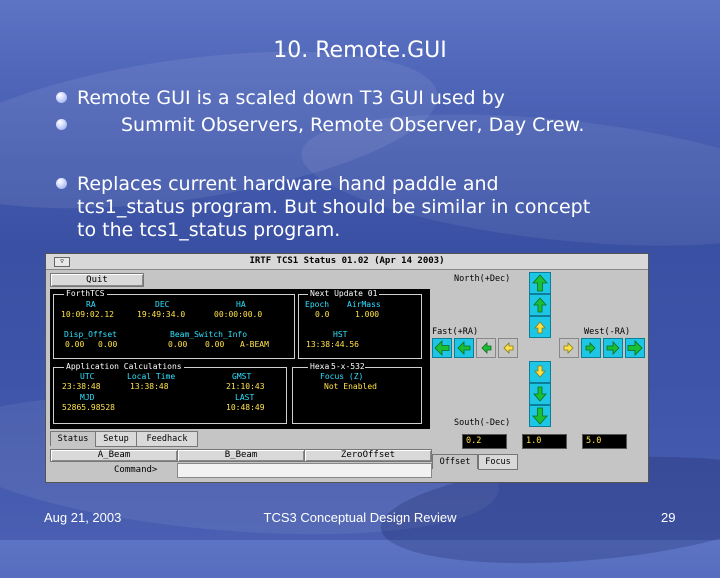  What do you see at coordinates (342, 376) in the screenshot?
I see `focus-label: Focus (Z)` at bounding box center [342, 376].